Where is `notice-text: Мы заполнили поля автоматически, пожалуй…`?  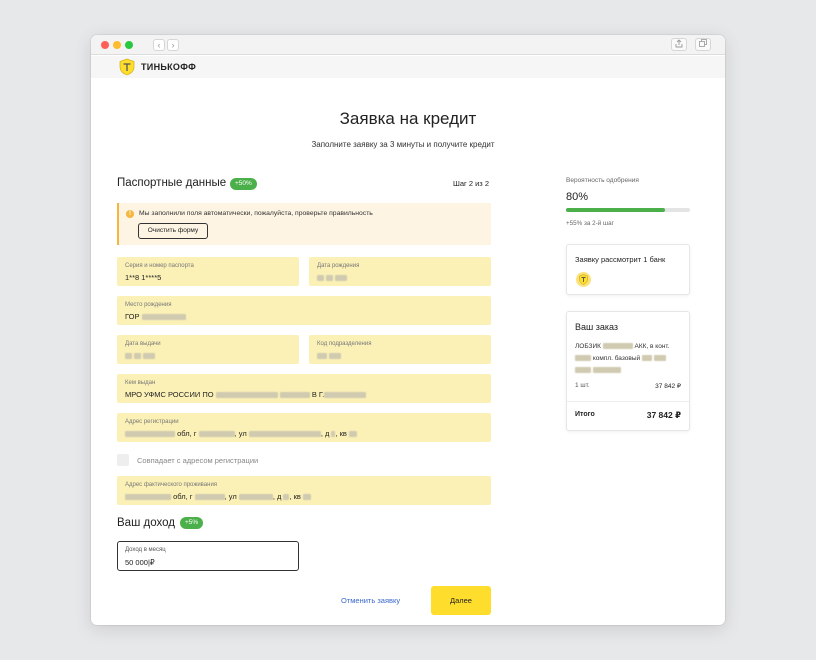
notice-text: Мы заполнили поля автоматически, пожалуй… is located at coordinates (256, 213).